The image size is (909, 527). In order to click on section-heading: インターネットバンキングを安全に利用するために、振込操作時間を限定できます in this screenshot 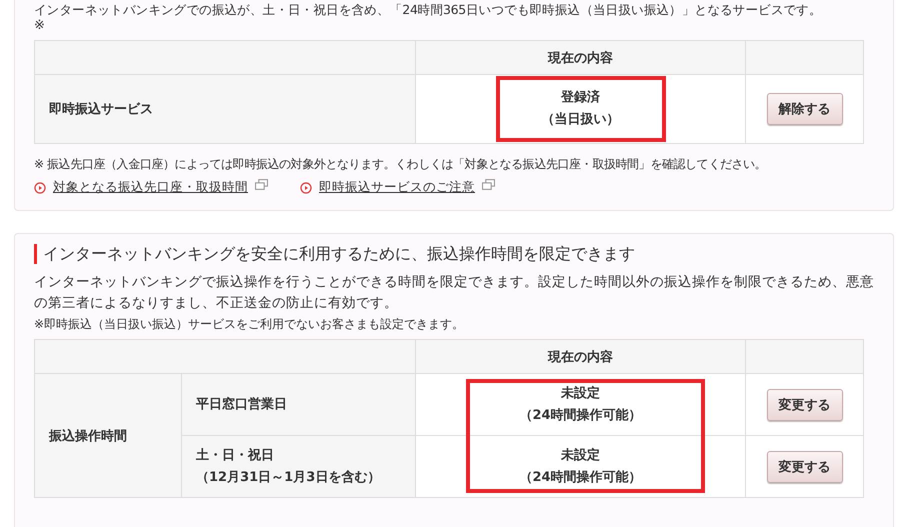, I will do `click(454, 254)`.